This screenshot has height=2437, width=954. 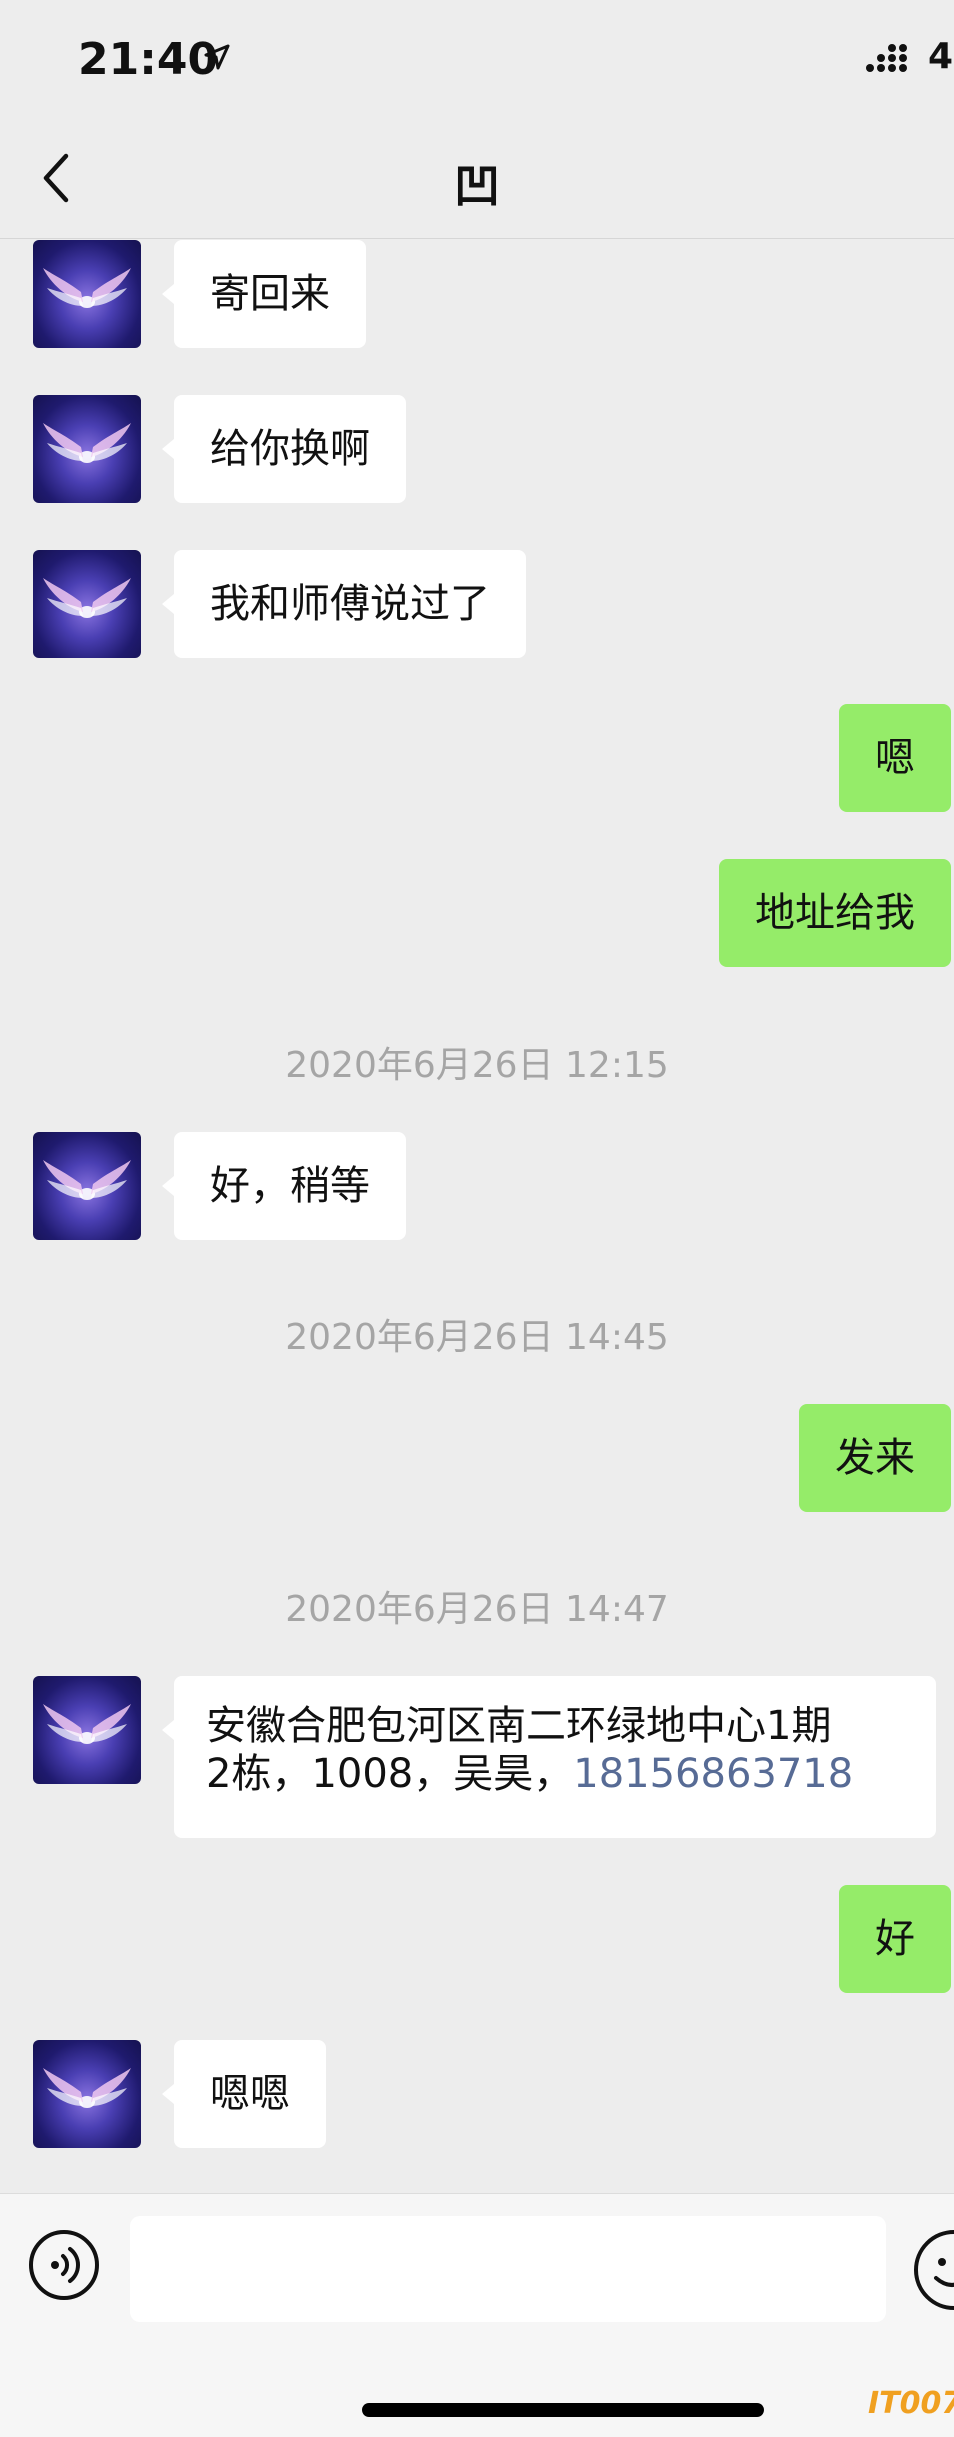 I want to click on message-bubble-incoming: 寄回来, so click(x=270, y=294).